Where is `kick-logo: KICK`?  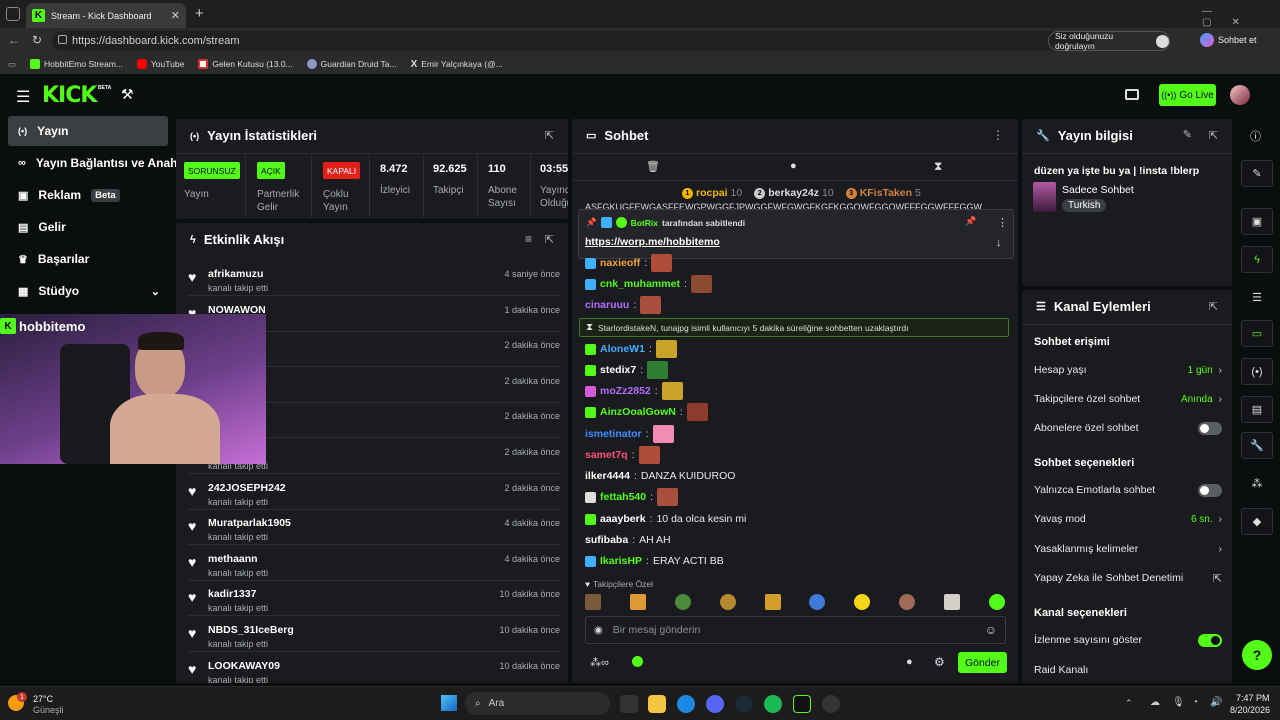
kick-logo: KICK is located at coordinates (69, 95).